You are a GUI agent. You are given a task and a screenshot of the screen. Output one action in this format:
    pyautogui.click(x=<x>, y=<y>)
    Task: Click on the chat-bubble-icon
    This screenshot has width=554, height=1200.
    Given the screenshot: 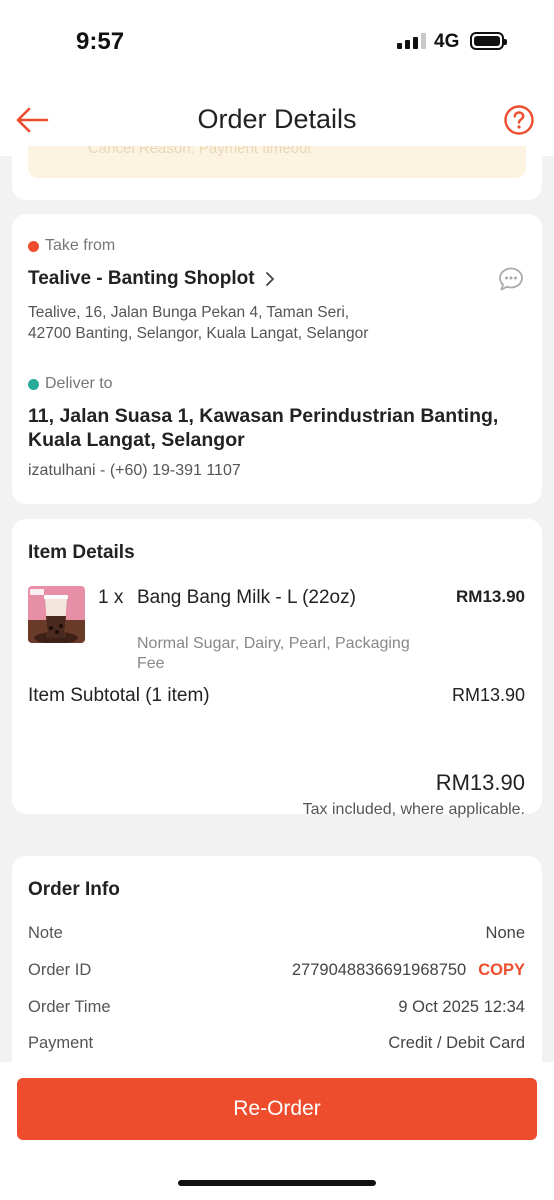 What is the action you would take?
    pyautogui.click(x=511, y=279)
    